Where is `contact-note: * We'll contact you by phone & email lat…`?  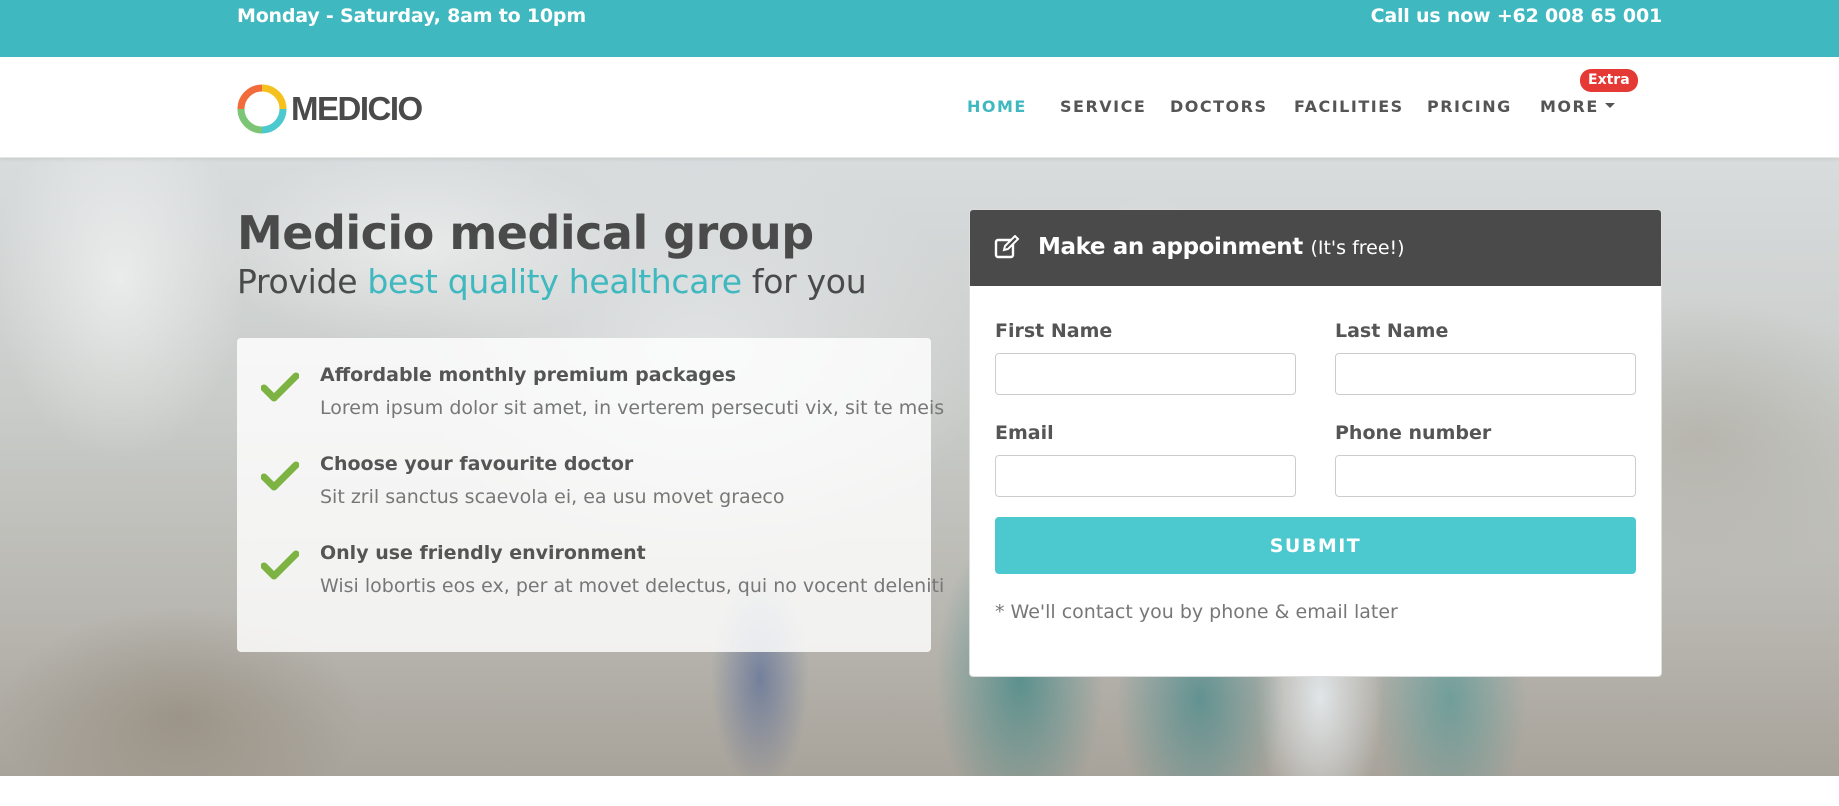 contact-note: * We'll contact you by phone & email lat… is located at coordinates (1196, 612).